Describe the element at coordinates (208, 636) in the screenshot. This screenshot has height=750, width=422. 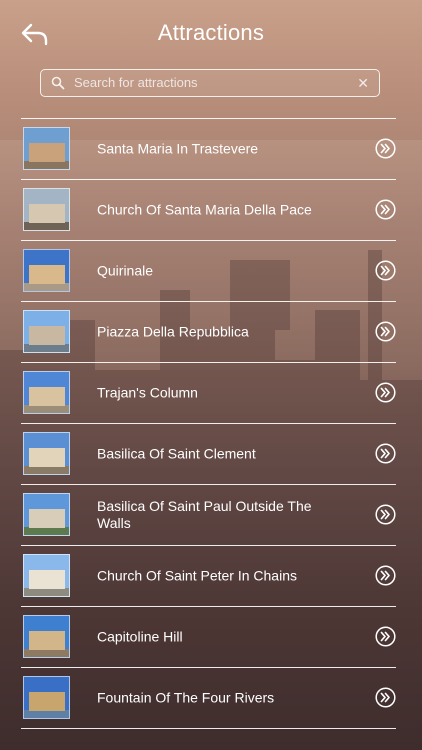
I see `list-item: Capitoline Hill` at that location.